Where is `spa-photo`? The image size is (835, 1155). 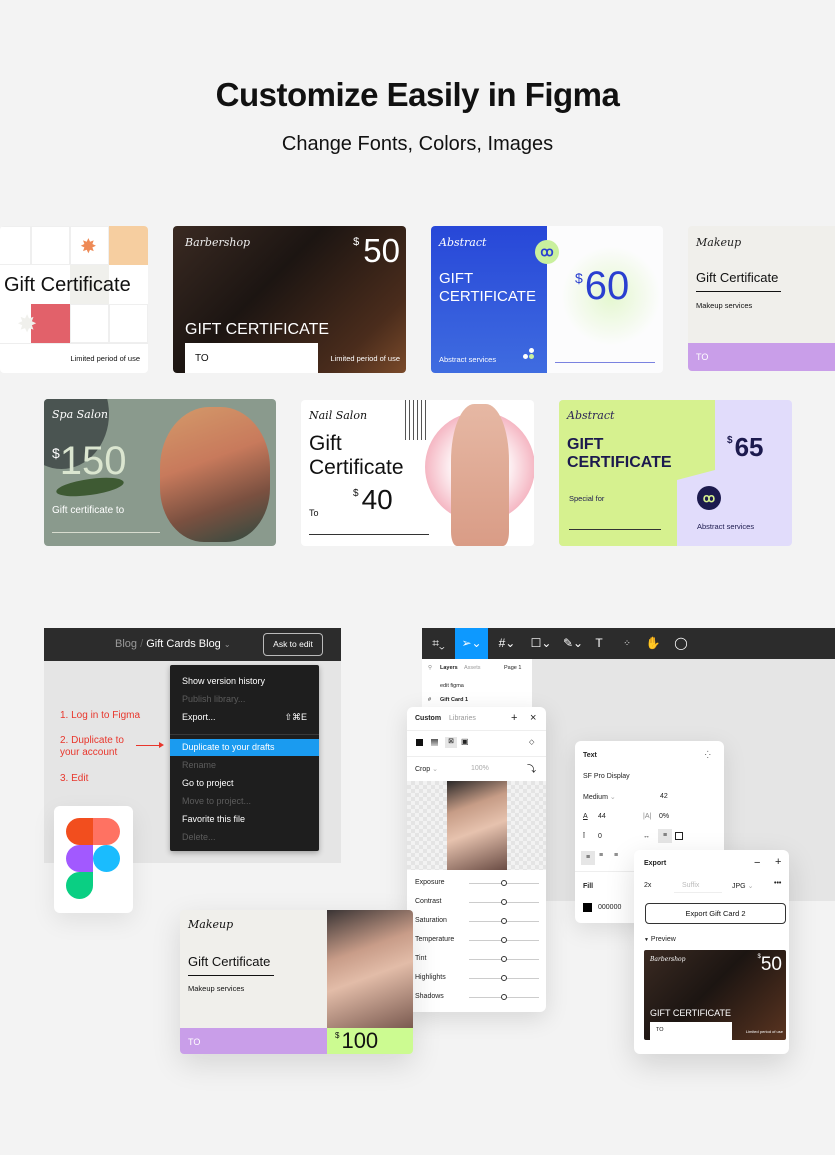 spa-photo is located at coordinates (215, 474).